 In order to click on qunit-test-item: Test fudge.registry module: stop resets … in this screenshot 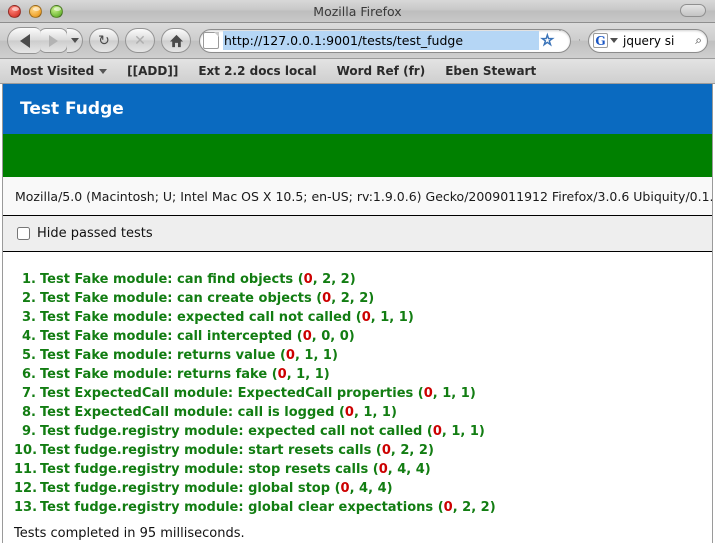, I will do `click(364, 469)`.